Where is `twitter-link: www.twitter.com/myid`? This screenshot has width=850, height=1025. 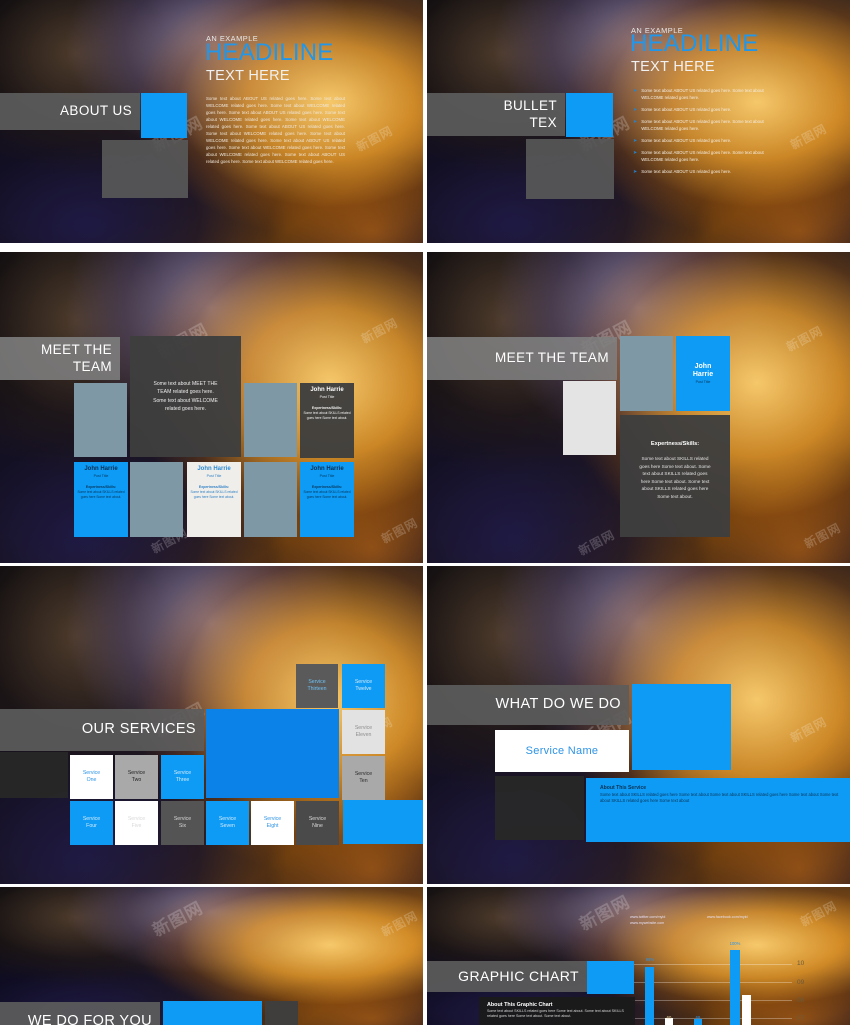
twitter-link: www.twitter.com/myid is located at coordinates (647, 918).